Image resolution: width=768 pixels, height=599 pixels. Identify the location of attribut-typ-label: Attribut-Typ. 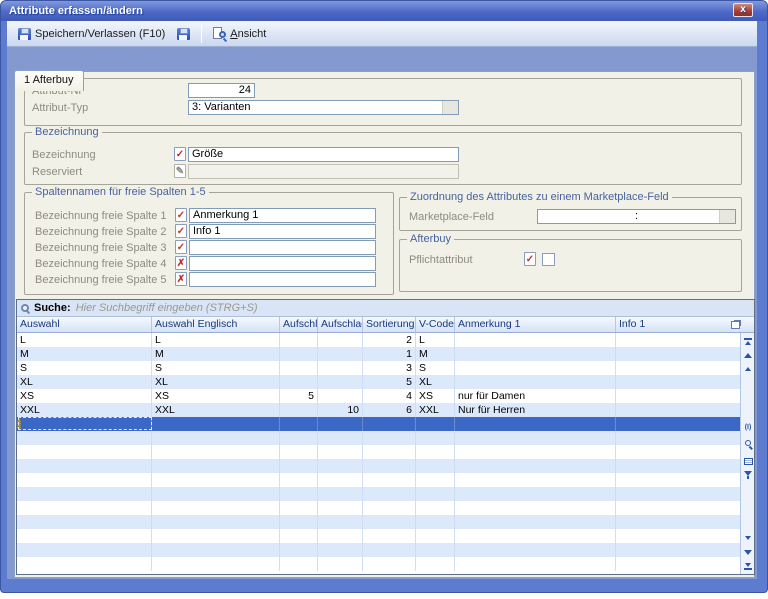
(60, 108).